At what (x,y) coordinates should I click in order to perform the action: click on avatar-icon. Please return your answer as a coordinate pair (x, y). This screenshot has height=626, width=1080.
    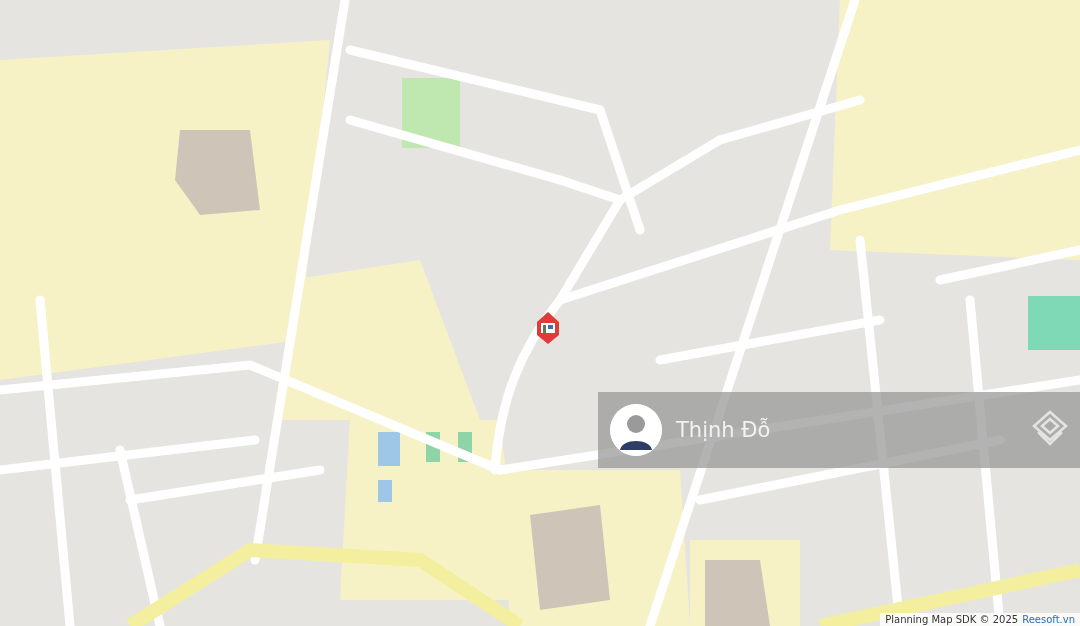
    Looking at the image, I should click on (636, 430).